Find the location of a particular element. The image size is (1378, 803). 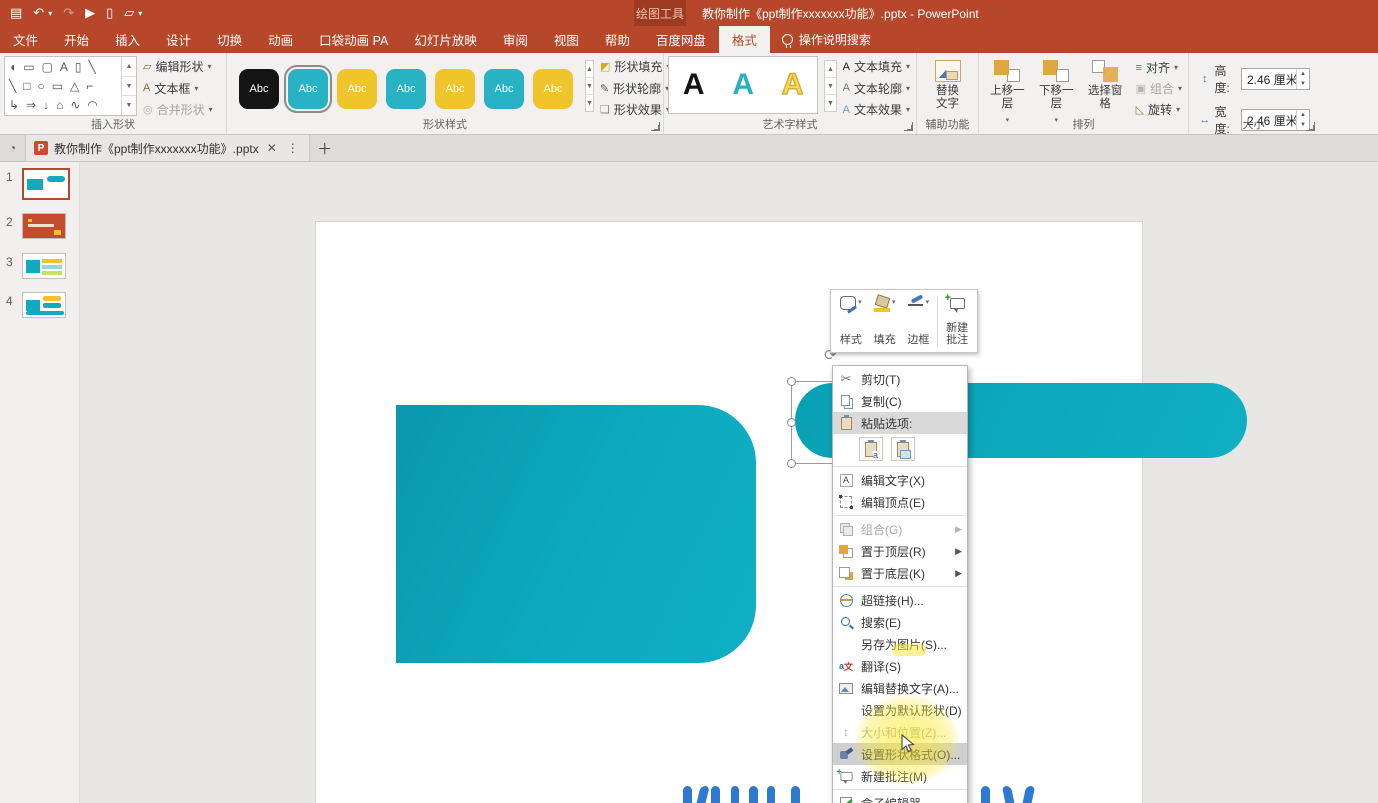

save-icon: ▤ is located at coordinates (16, 13).